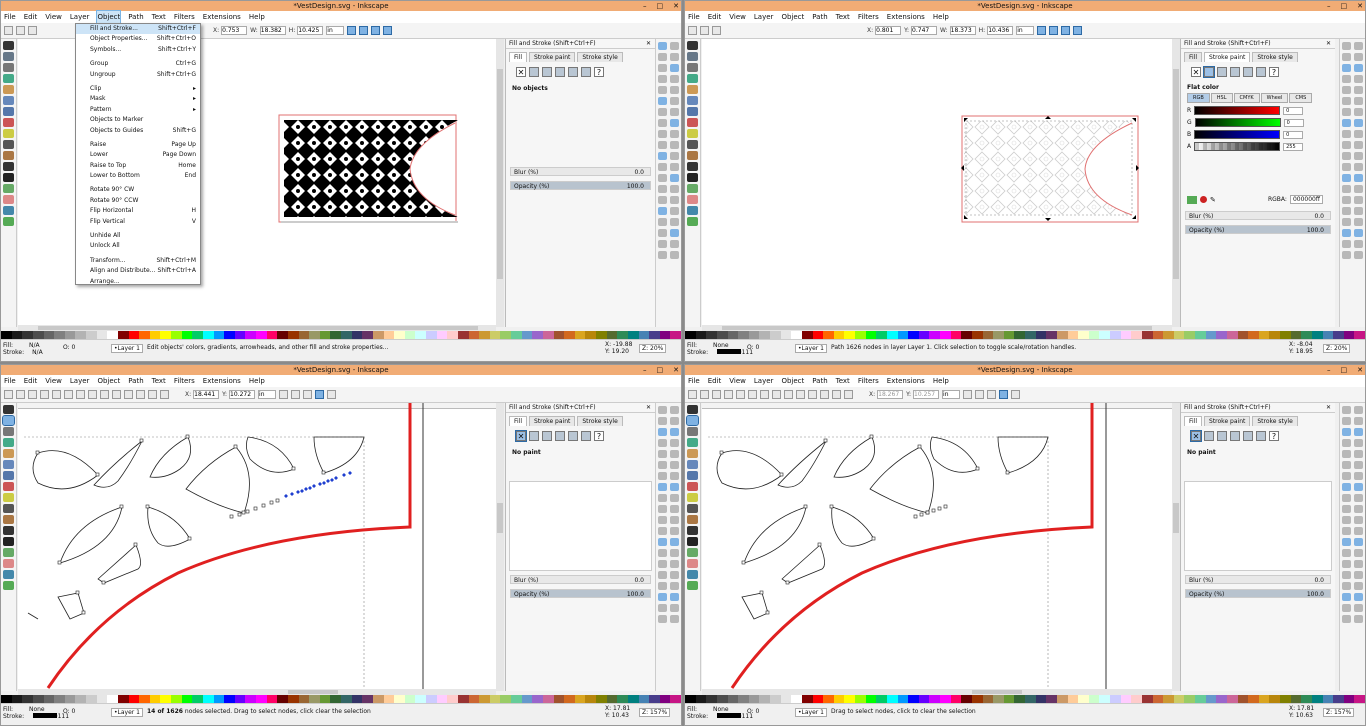 The image size is (1366, 726). I want to click on path-nodes, so click(180, 524).